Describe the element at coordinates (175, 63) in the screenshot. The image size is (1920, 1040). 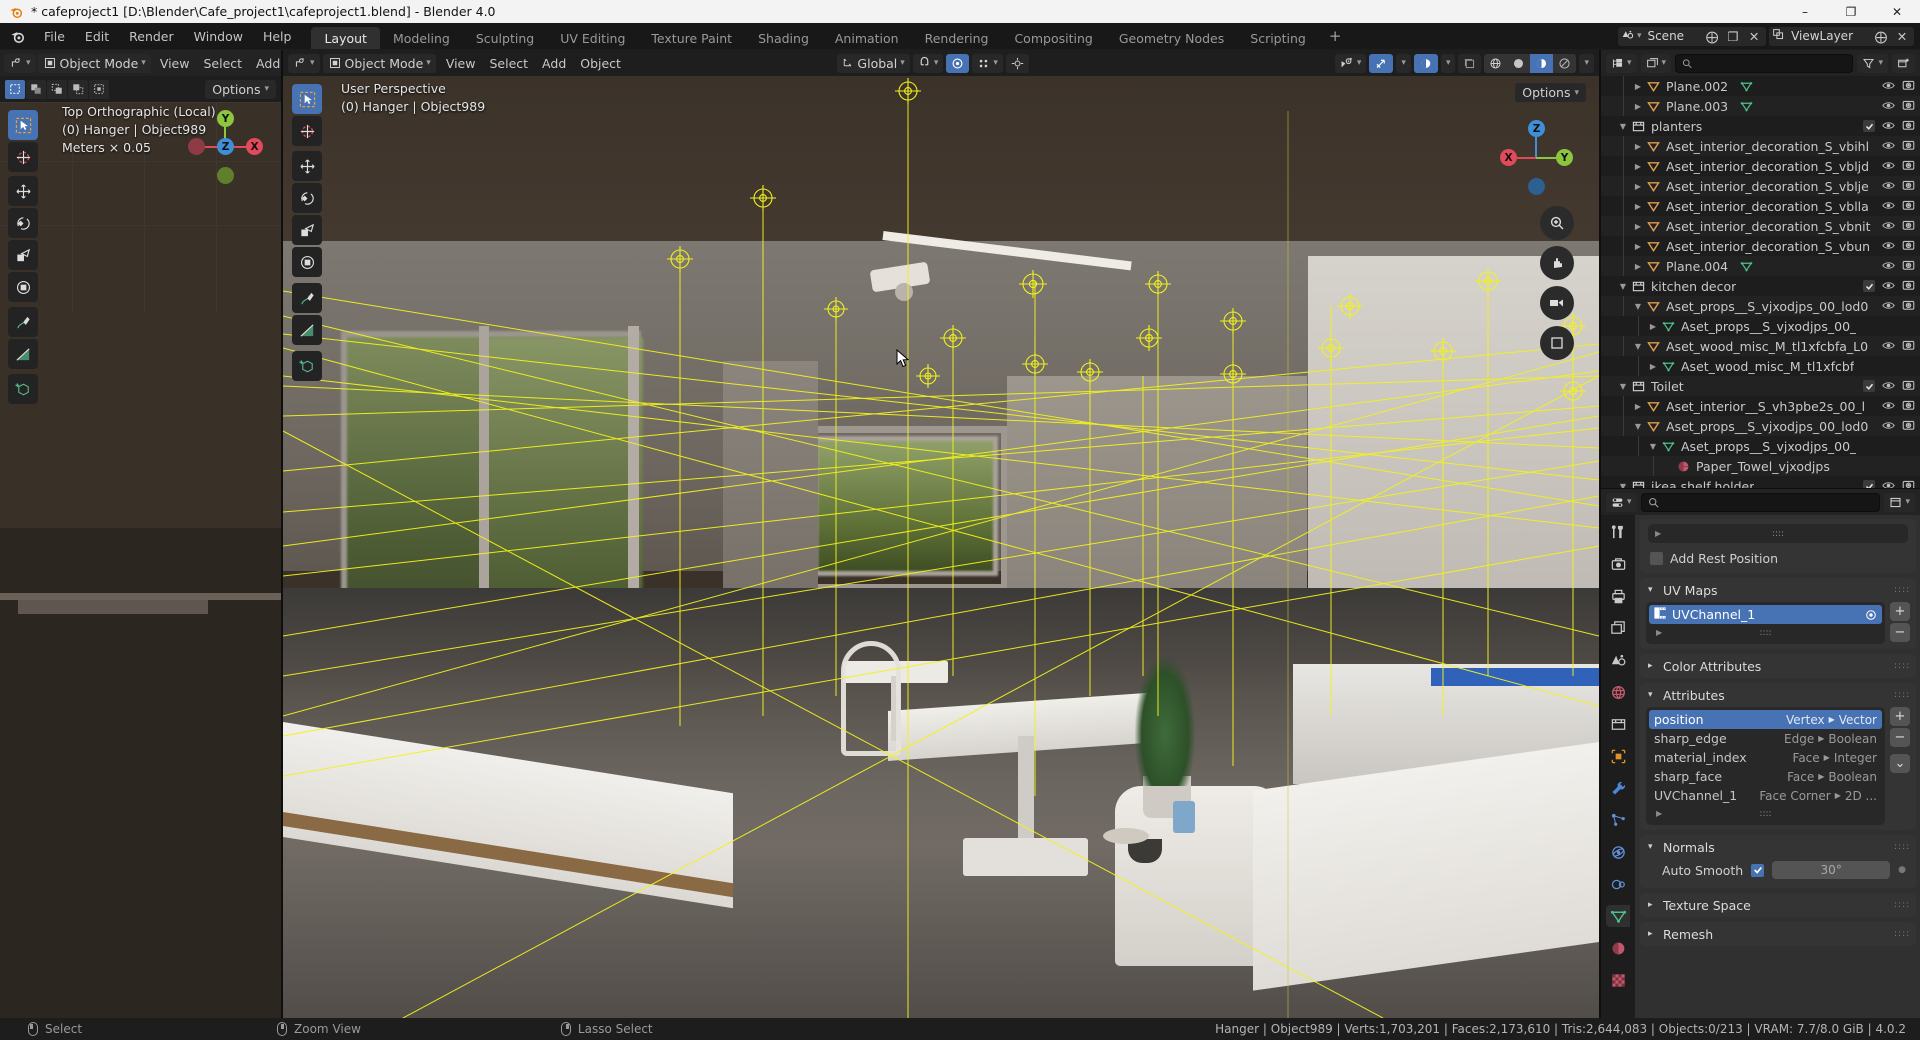
I see `left-viewport-menu-view: View` at that location.